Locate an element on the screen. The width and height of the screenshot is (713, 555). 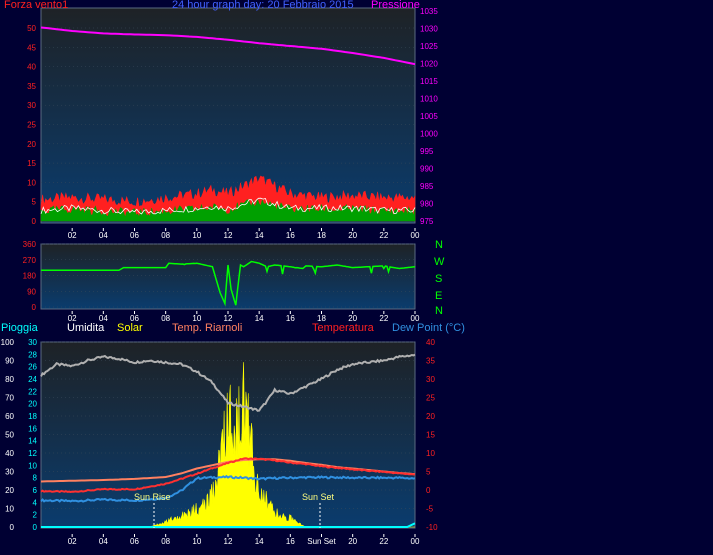
wind-xtick: 16 is located at coordinates (290, 235).